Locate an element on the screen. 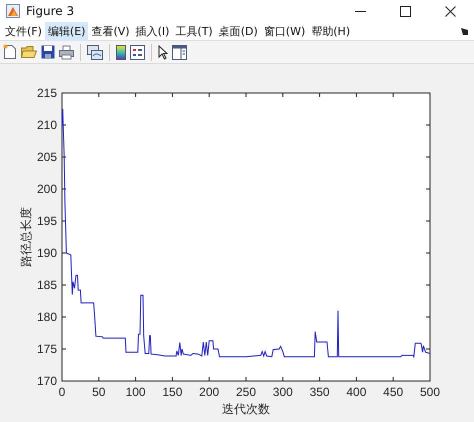 The image size is (474, 422). color-bar-icon is located at coordinates (121, 52).